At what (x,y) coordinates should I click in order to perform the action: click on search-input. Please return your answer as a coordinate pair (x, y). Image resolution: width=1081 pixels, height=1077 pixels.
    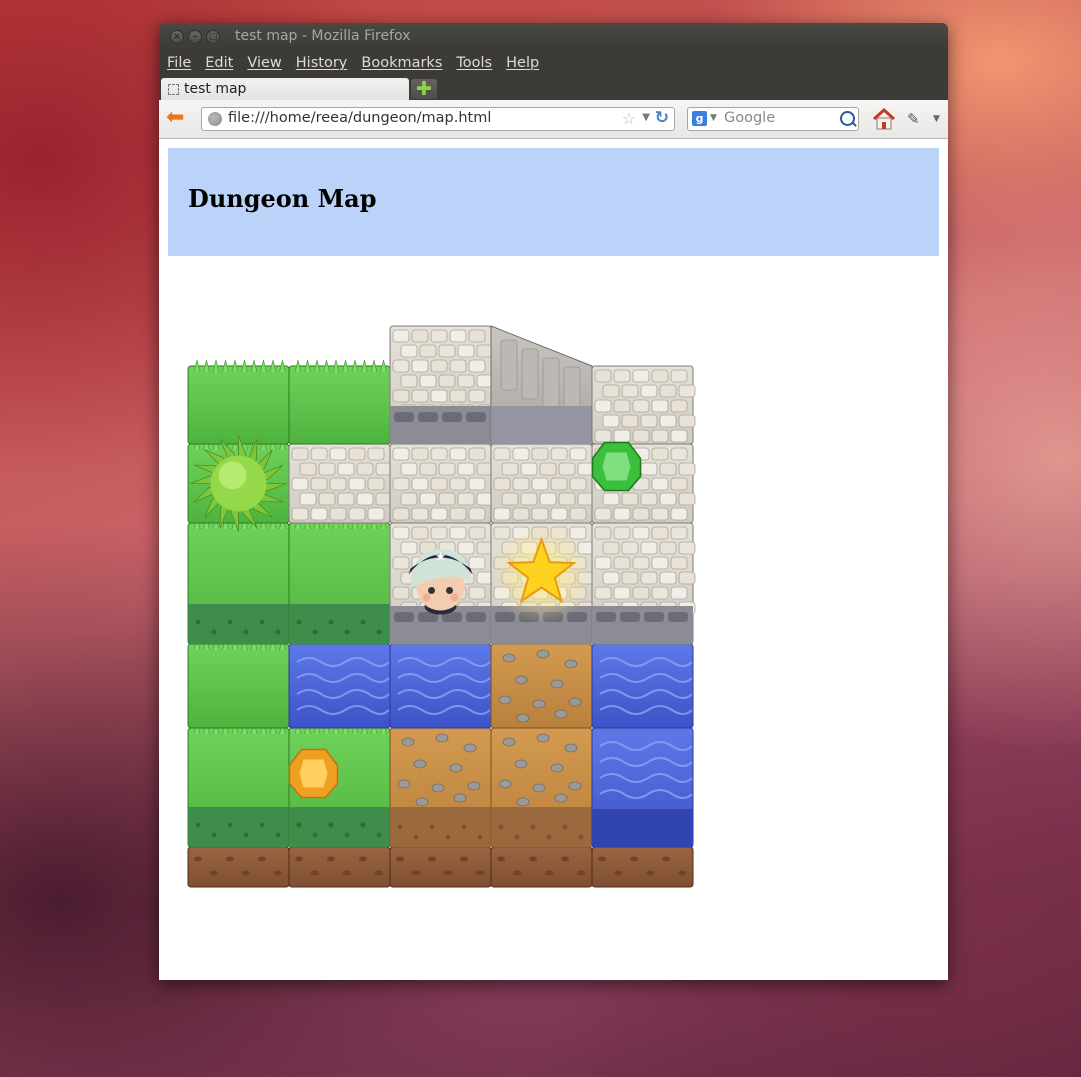
    Looking at the image, I should click on (779, 118).